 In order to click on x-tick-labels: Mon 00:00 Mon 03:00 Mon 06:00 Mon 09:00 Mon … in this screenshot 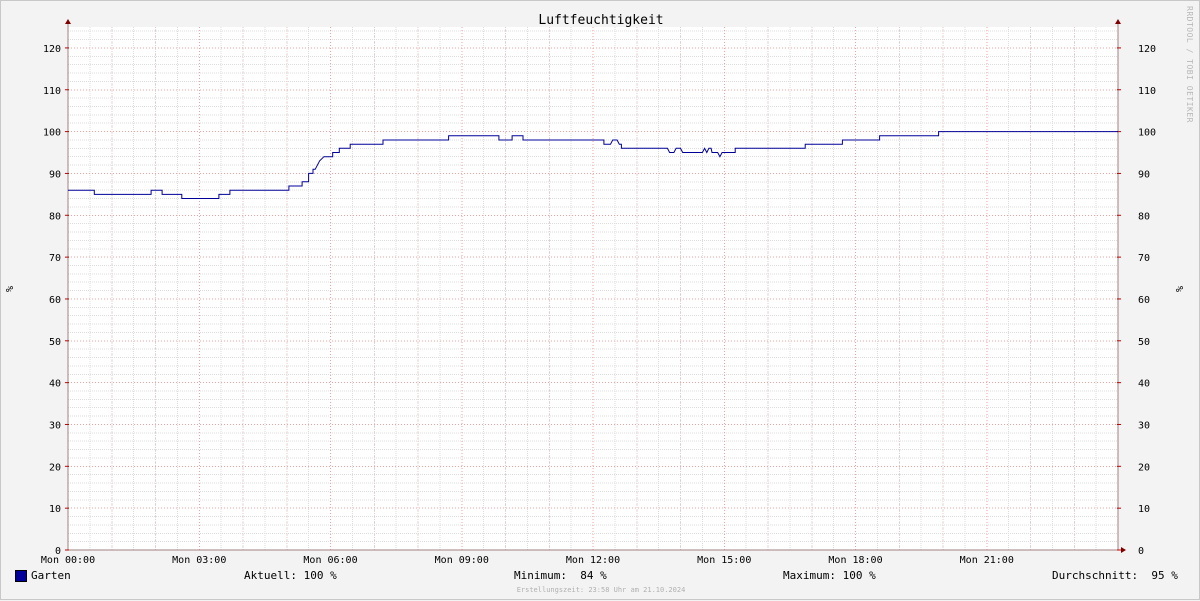, I will do `click(527, 560)`.